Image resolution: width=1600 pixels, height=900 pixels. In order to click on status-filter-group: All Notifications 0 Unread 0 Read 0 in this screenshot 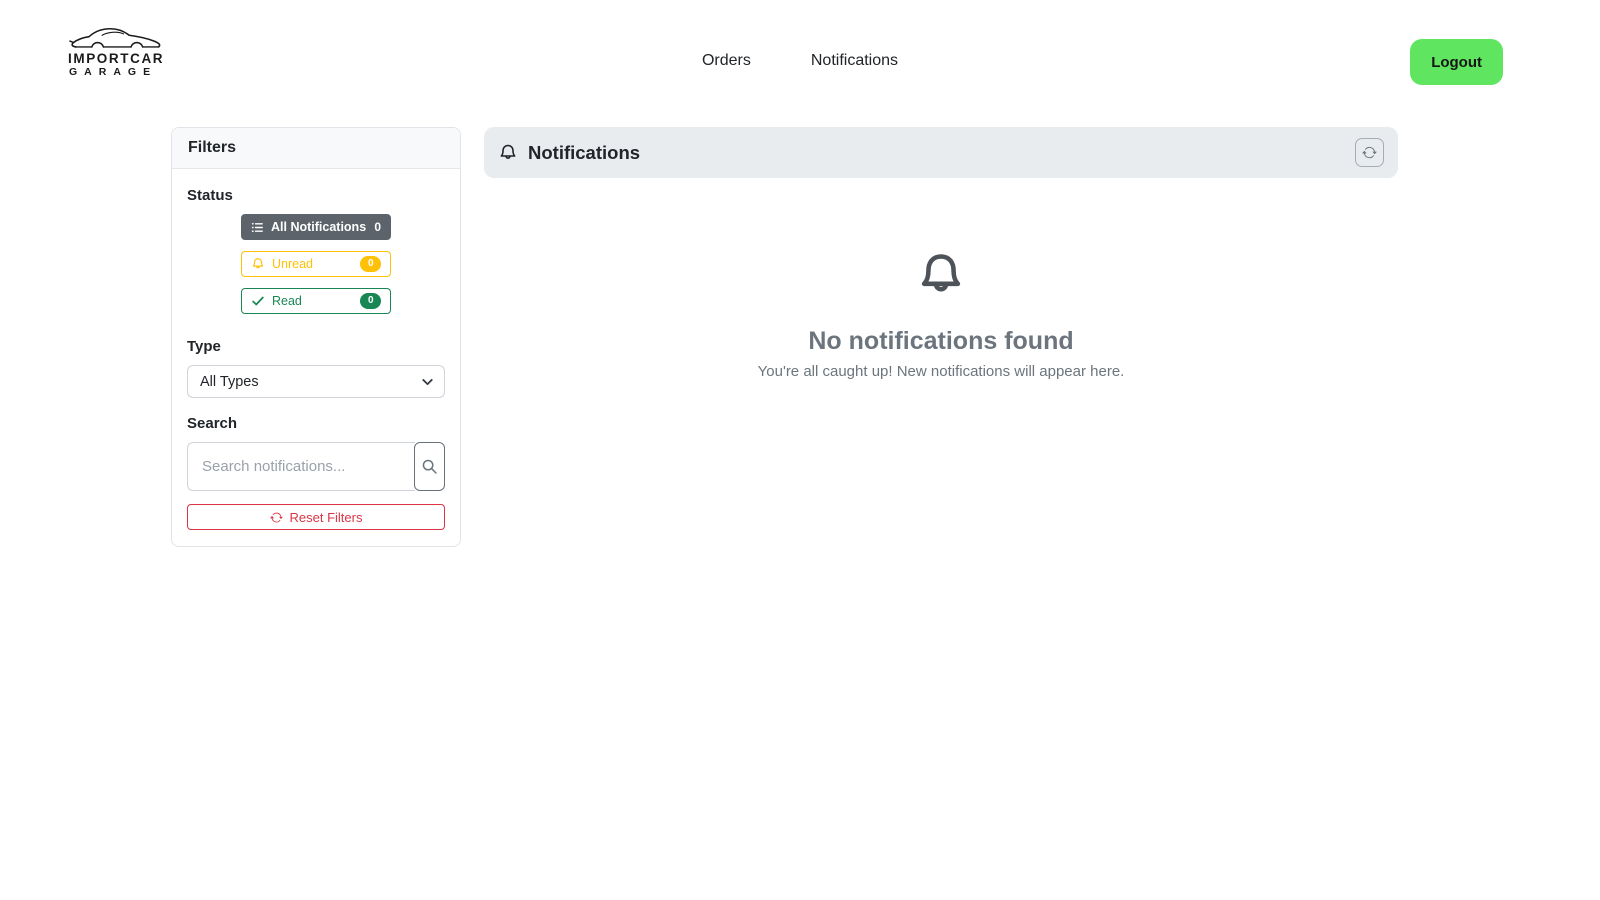, I will do `click(316, 264)`.